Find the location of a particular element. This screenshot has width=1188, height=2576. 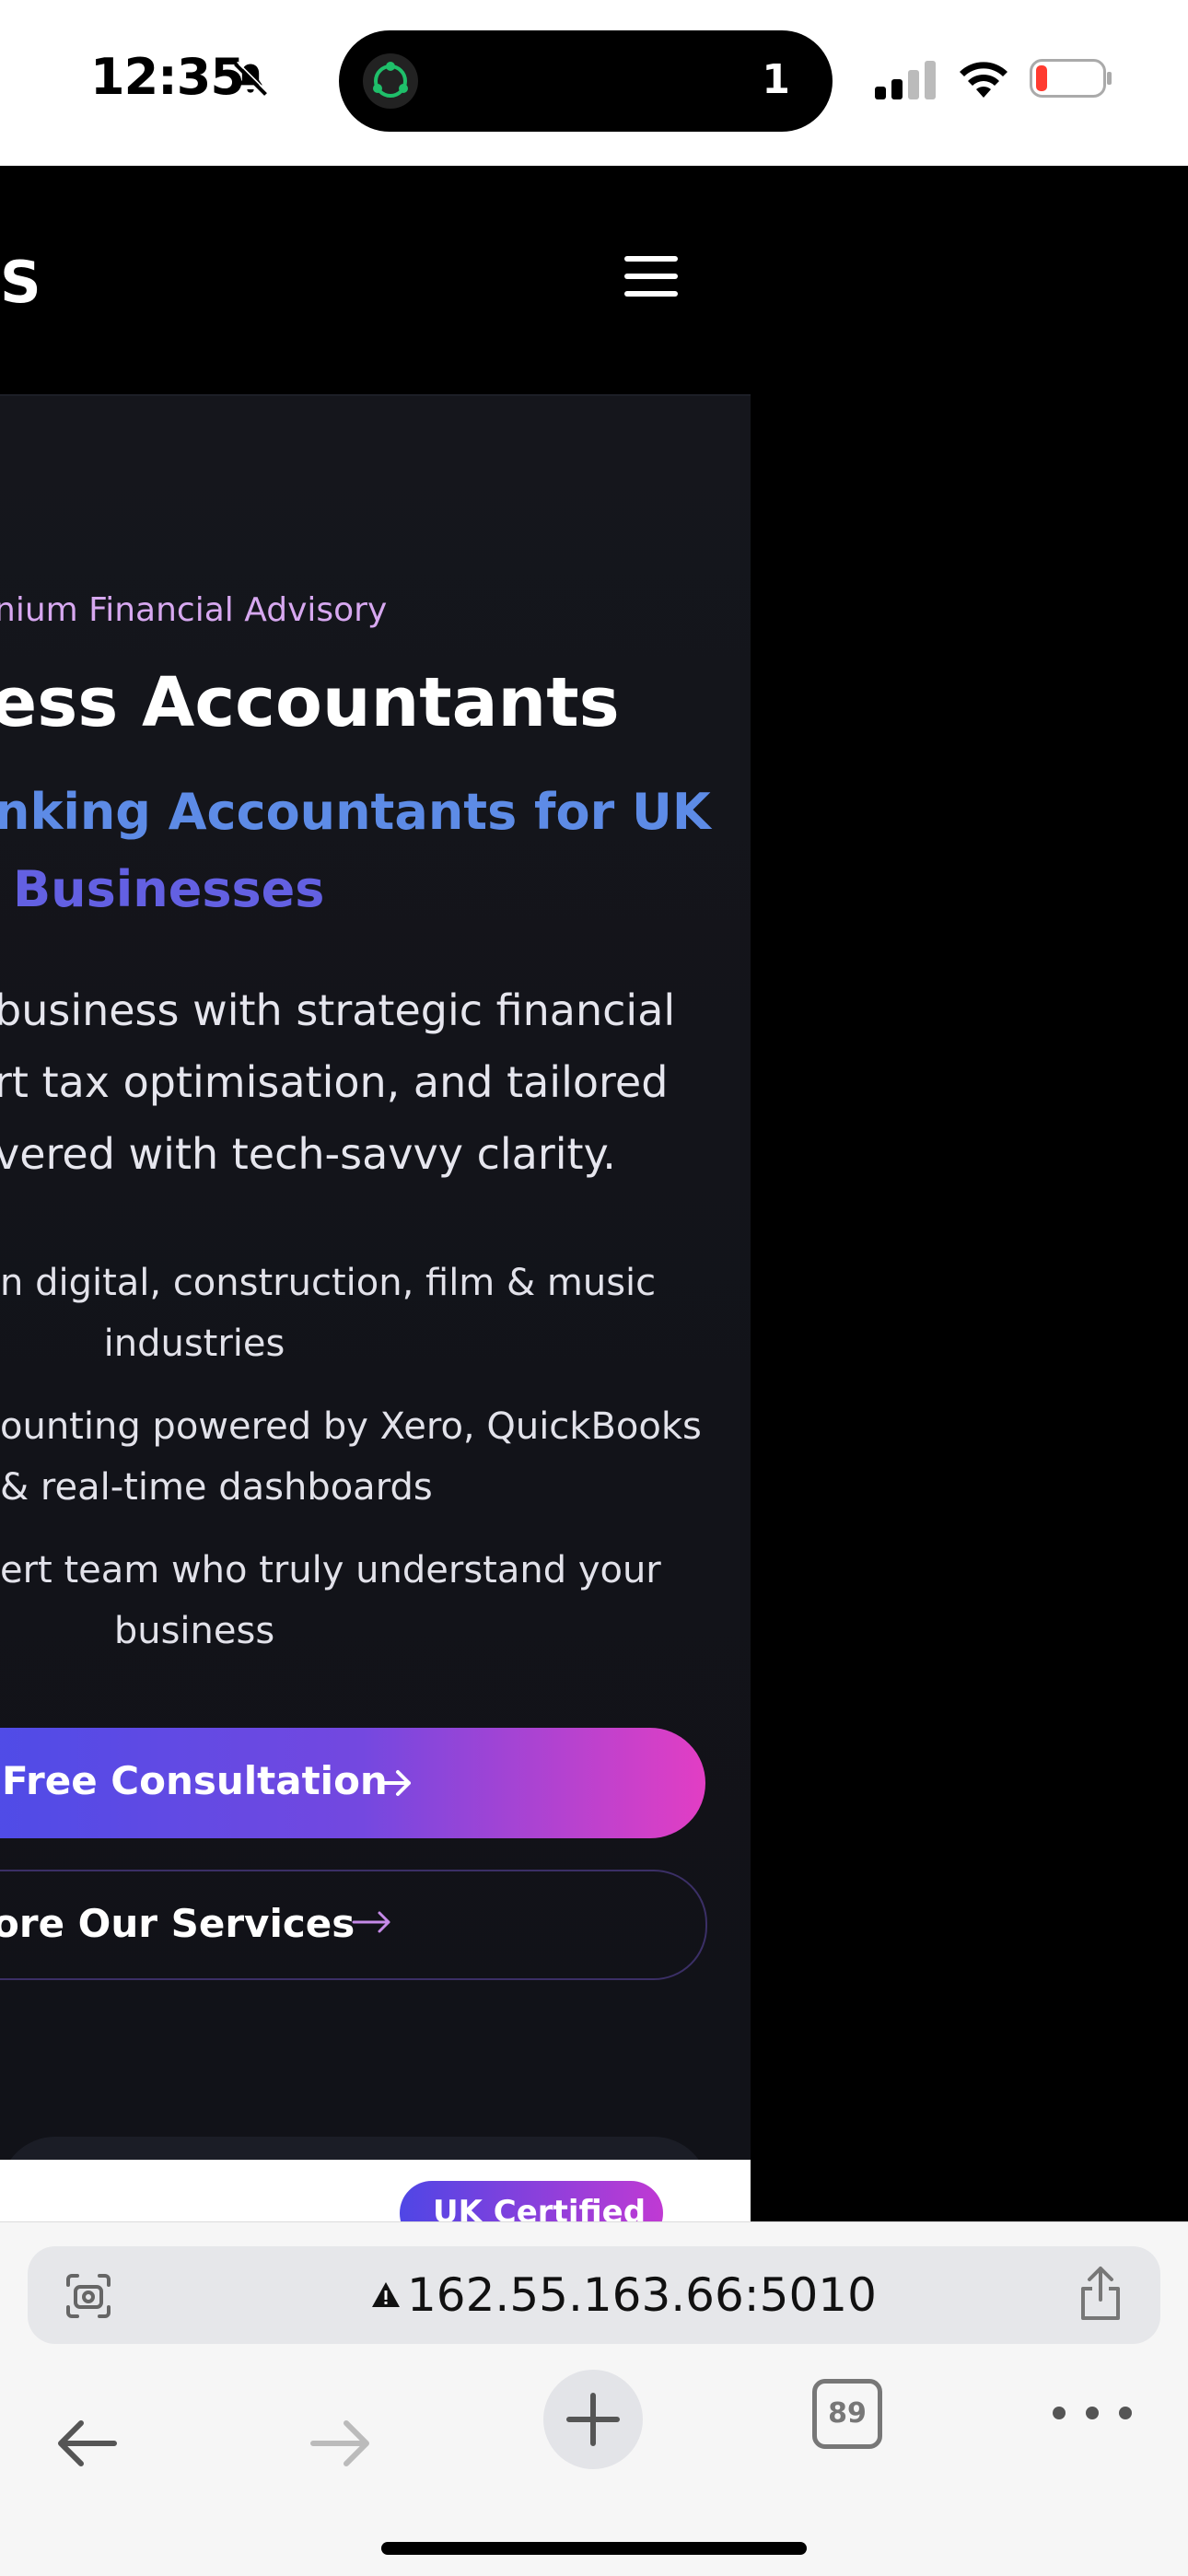

hero-subtitle-line-2: Businesses is located at coordinates (169, 889).